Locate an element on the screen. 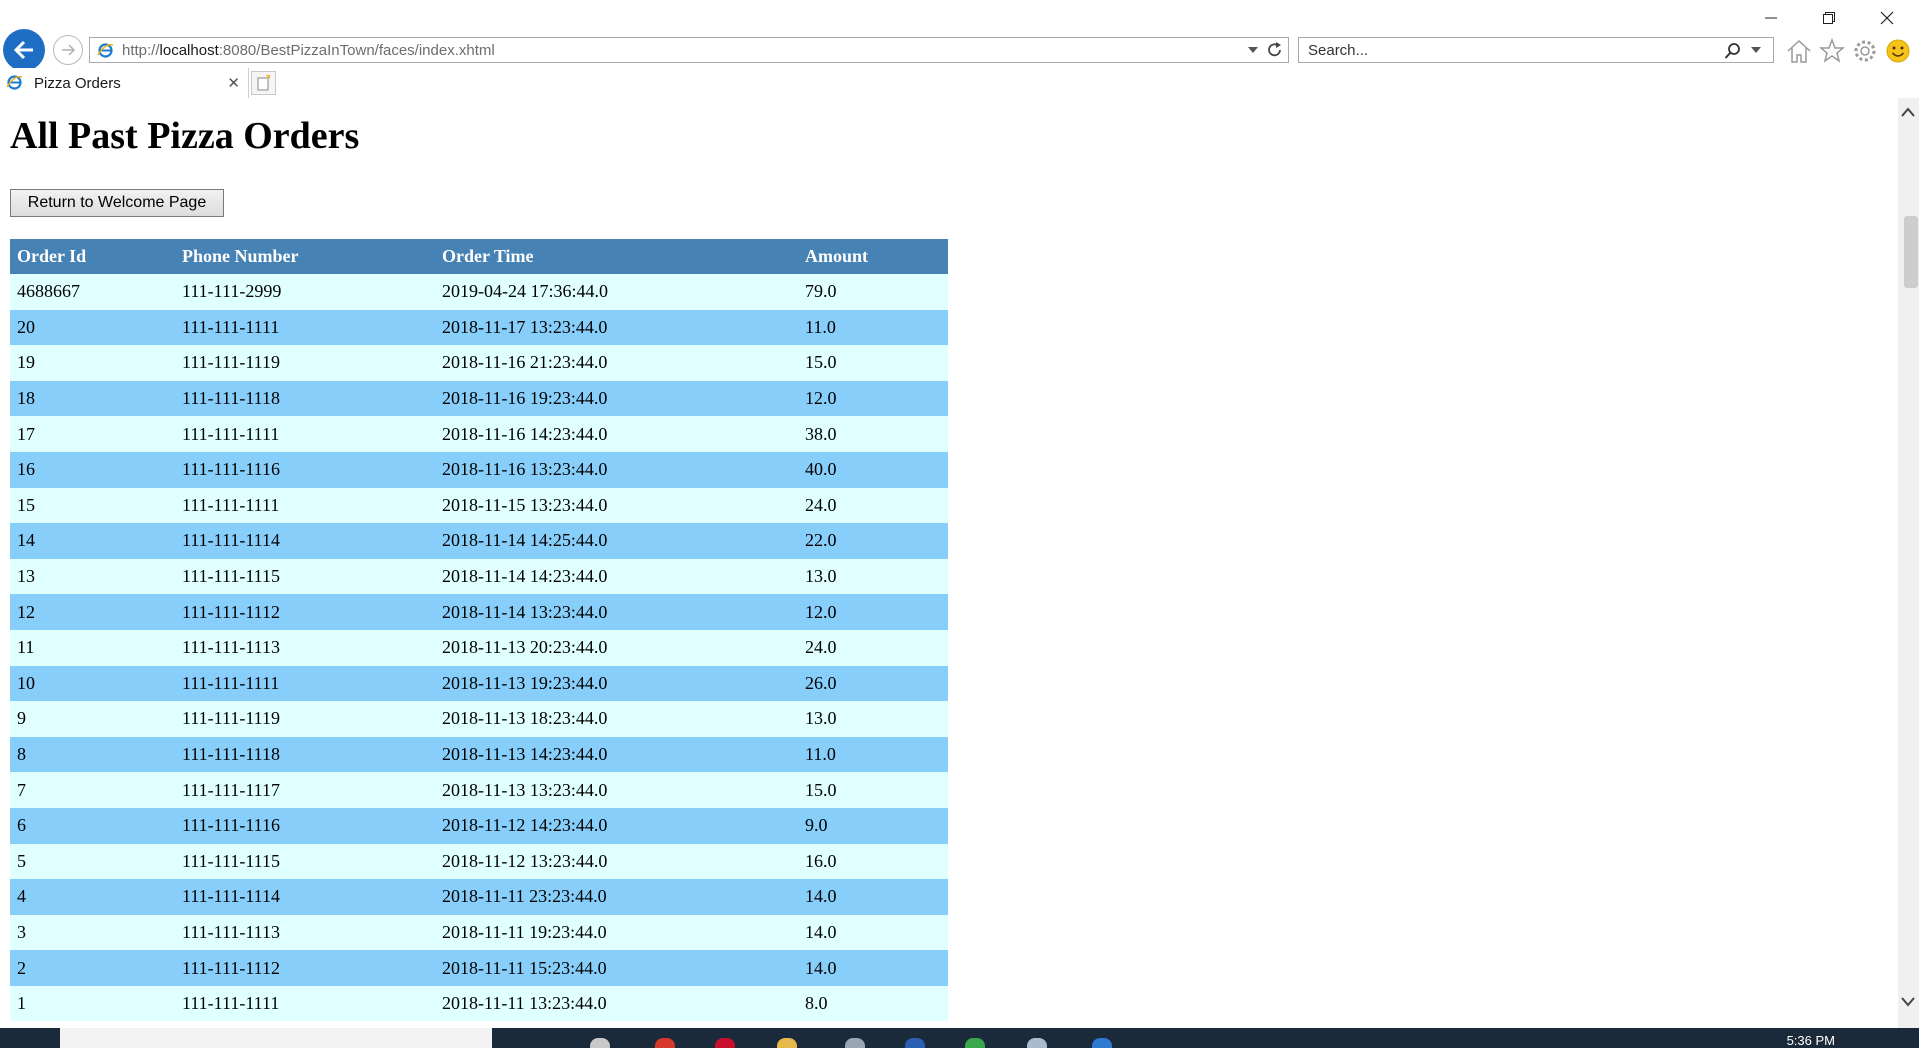  ie-page-icon is located at coordinates (105, 50).